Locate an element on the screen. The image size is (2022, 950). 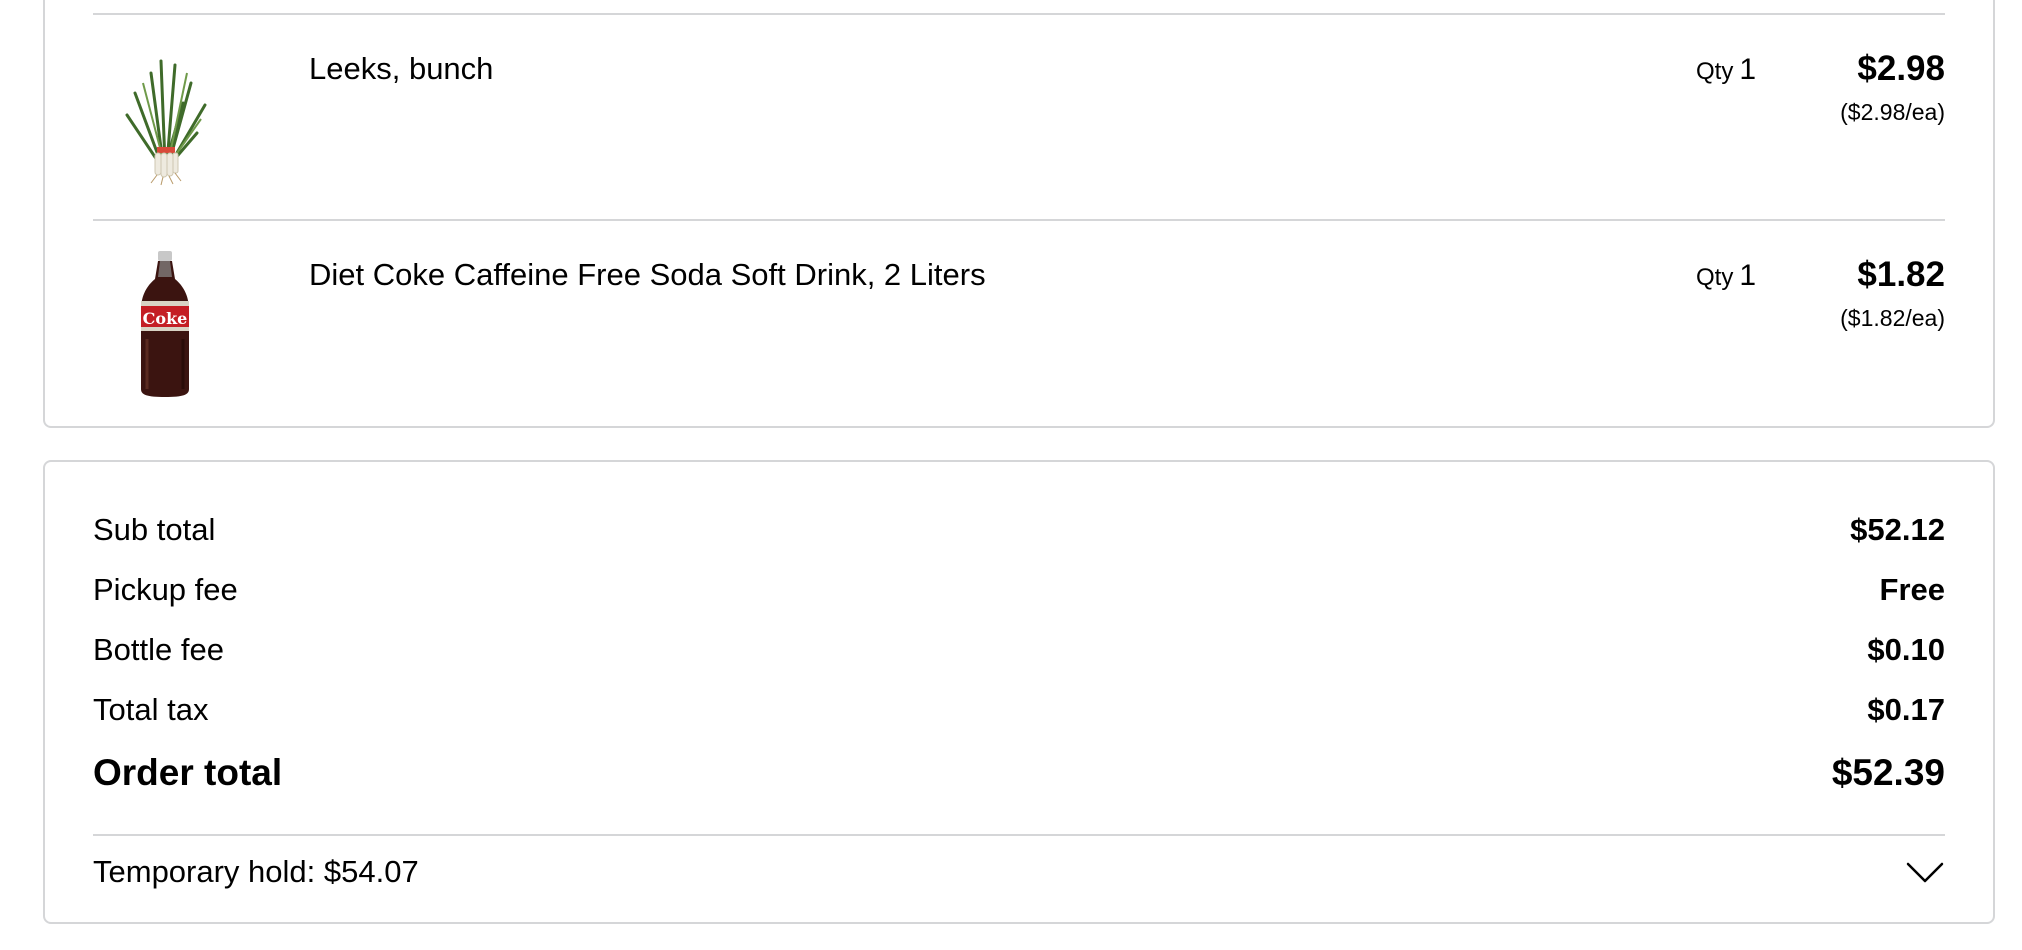
pickup-fee-label: Pickup fee is located at coordinates (165, 589).